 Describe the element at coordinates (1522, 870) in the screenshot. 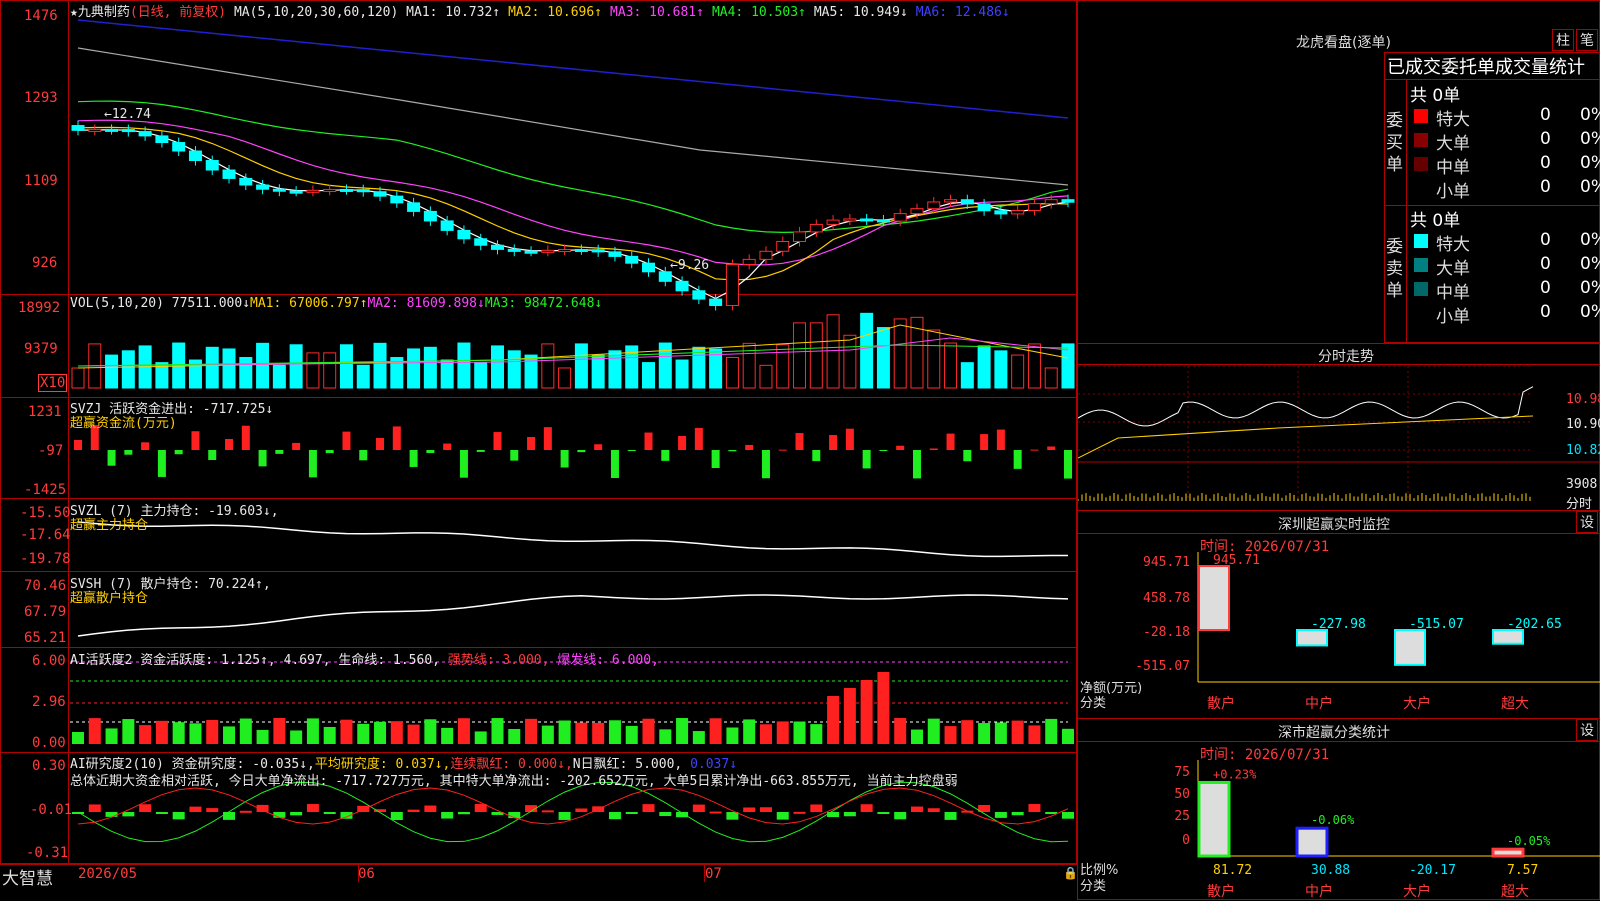

I see `bar-value-label: 7.57` at that location.